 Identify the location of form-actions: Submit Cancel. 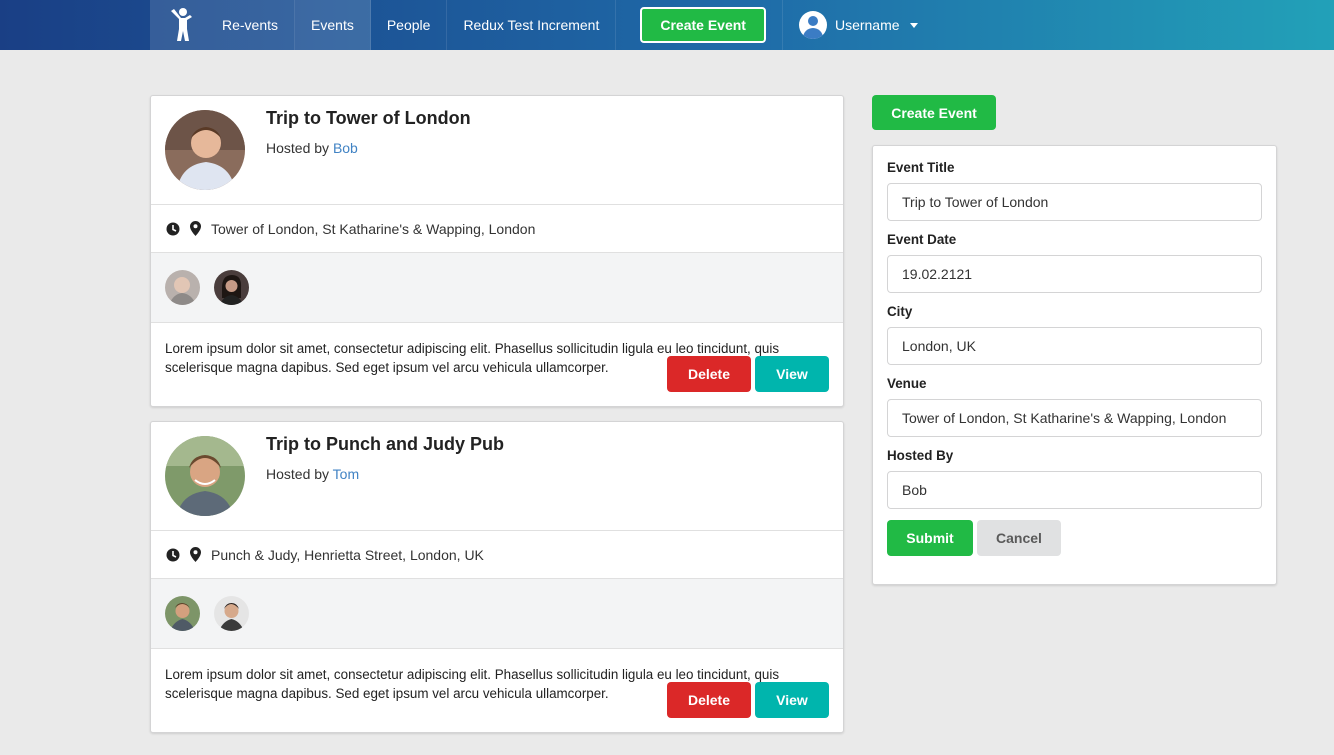
(1074, 538).